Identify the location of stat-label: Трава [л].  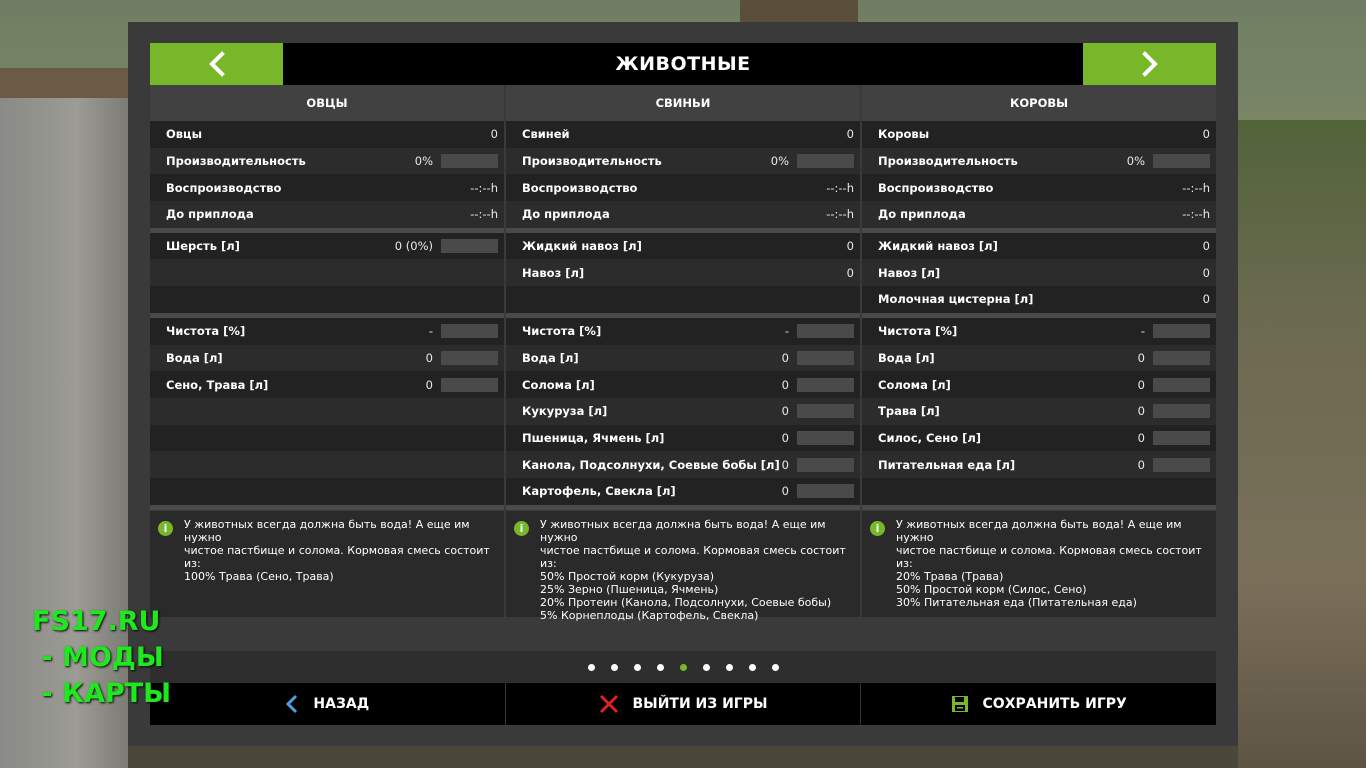
(909, 411).